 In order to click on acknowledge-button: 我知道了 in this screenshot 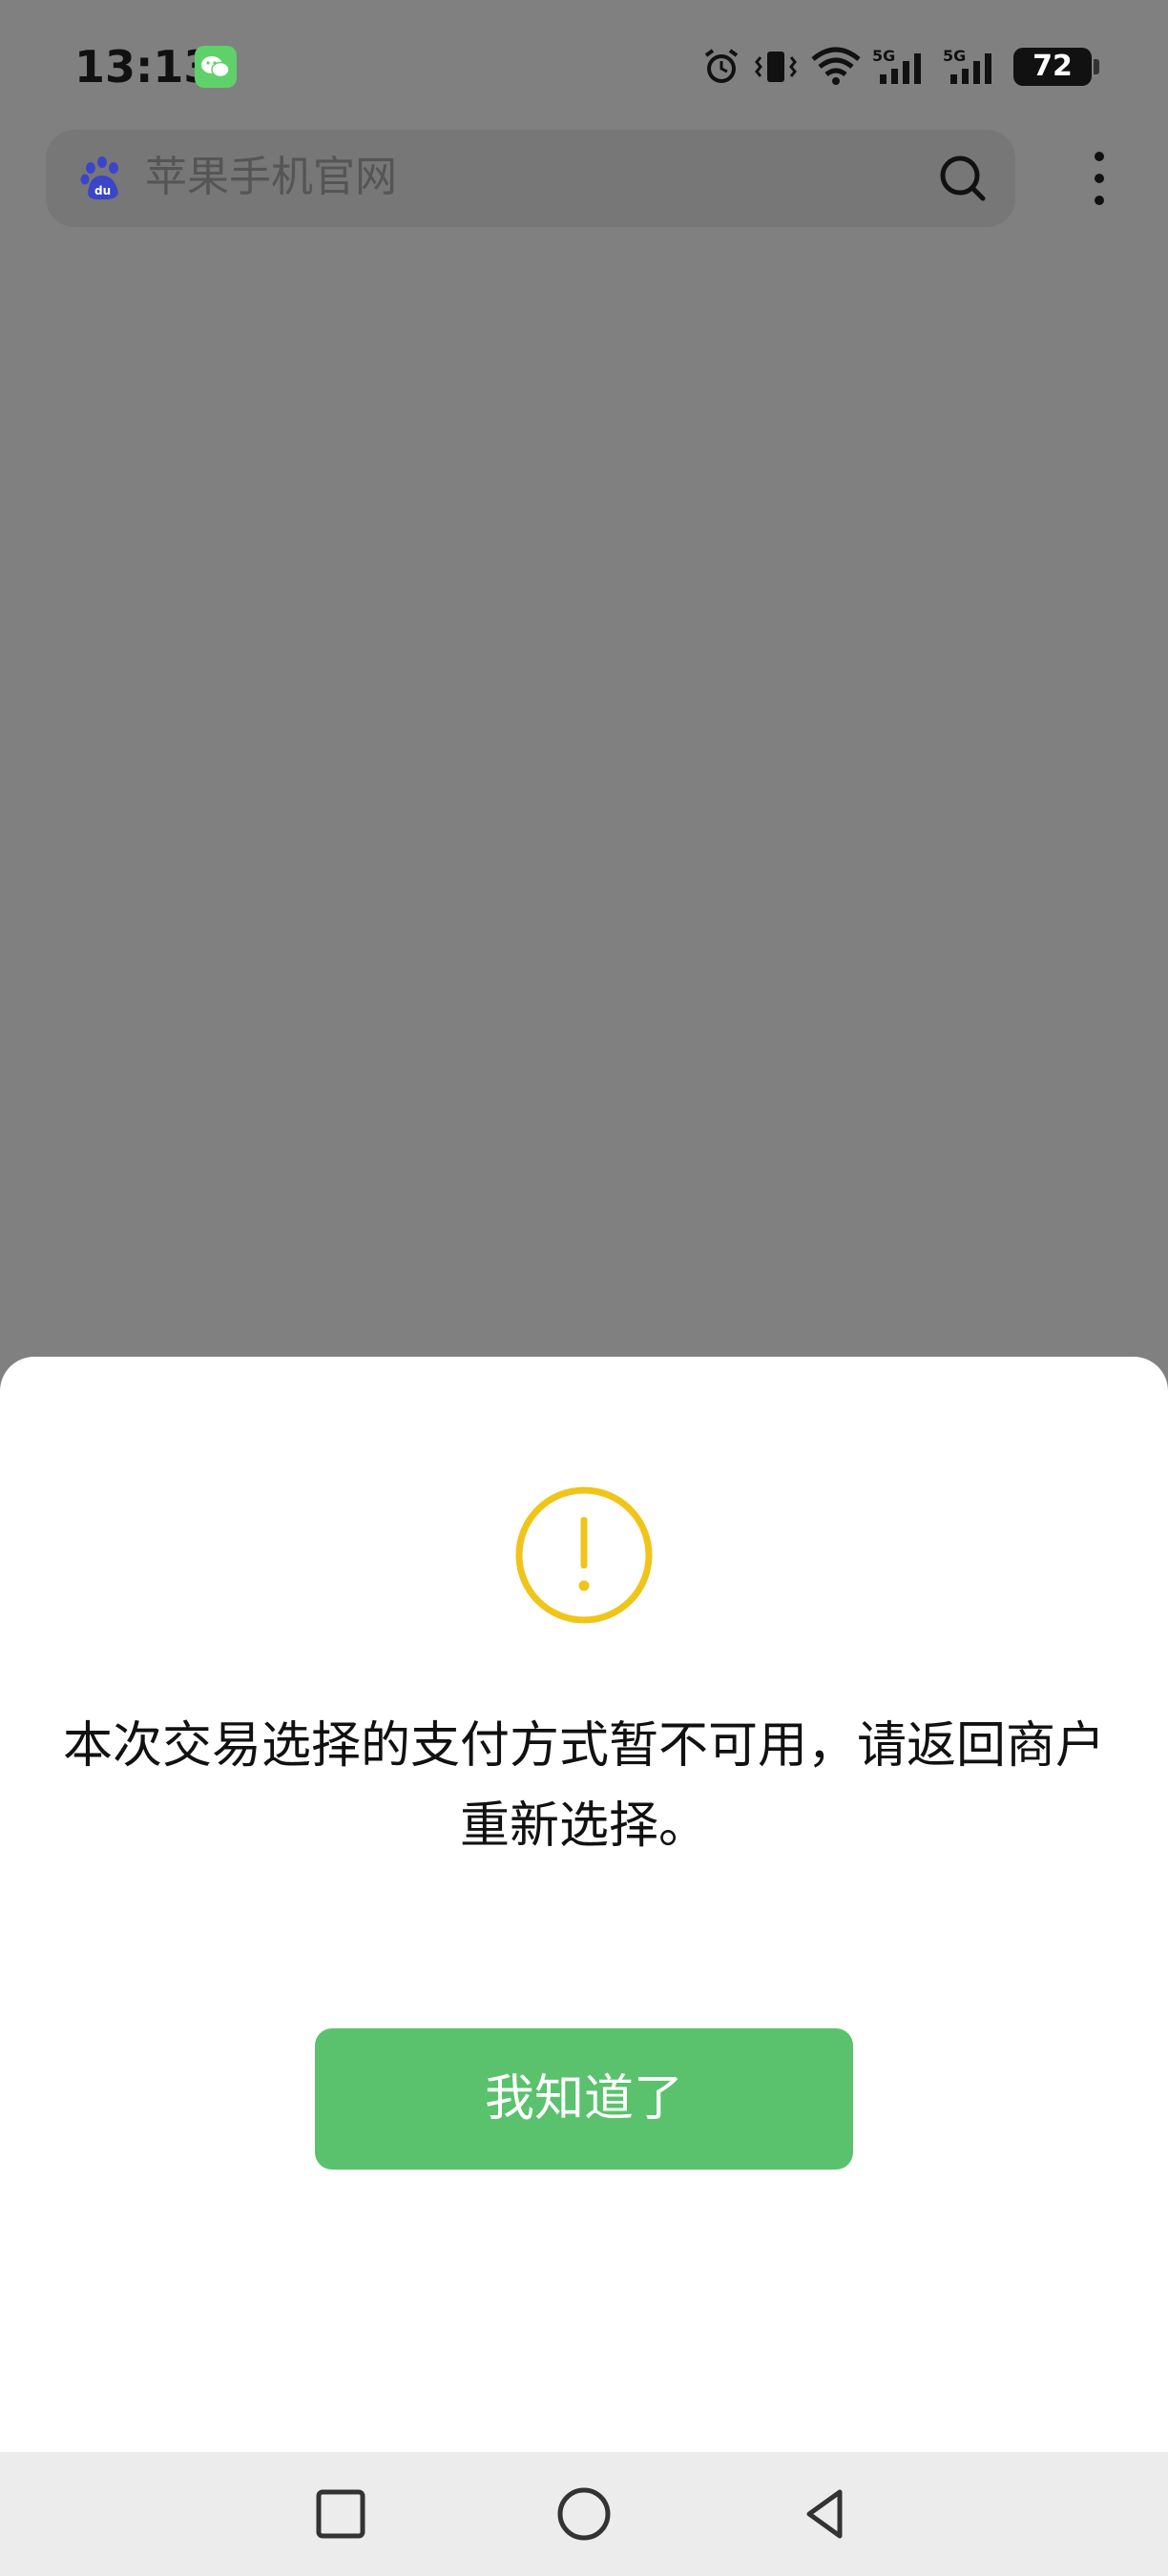, I will do `click(584, 2099)`.